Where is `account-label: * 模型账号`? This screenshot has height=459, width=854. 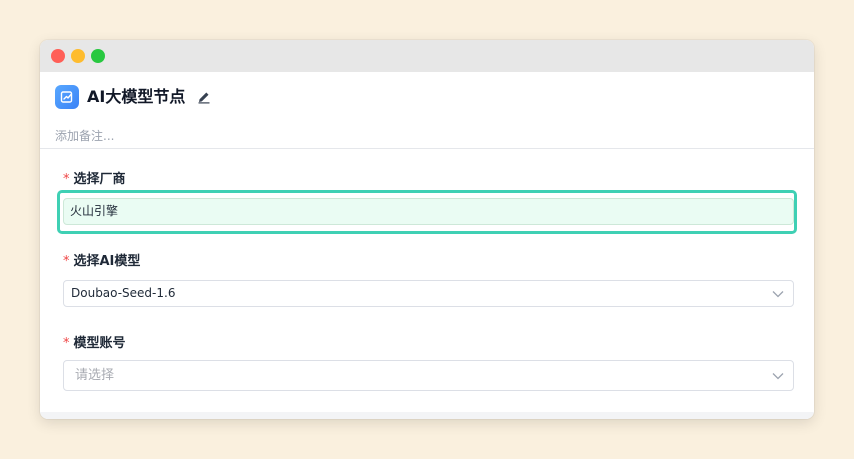 account-label: * 模型账号 is located at coordinates (94, 344).